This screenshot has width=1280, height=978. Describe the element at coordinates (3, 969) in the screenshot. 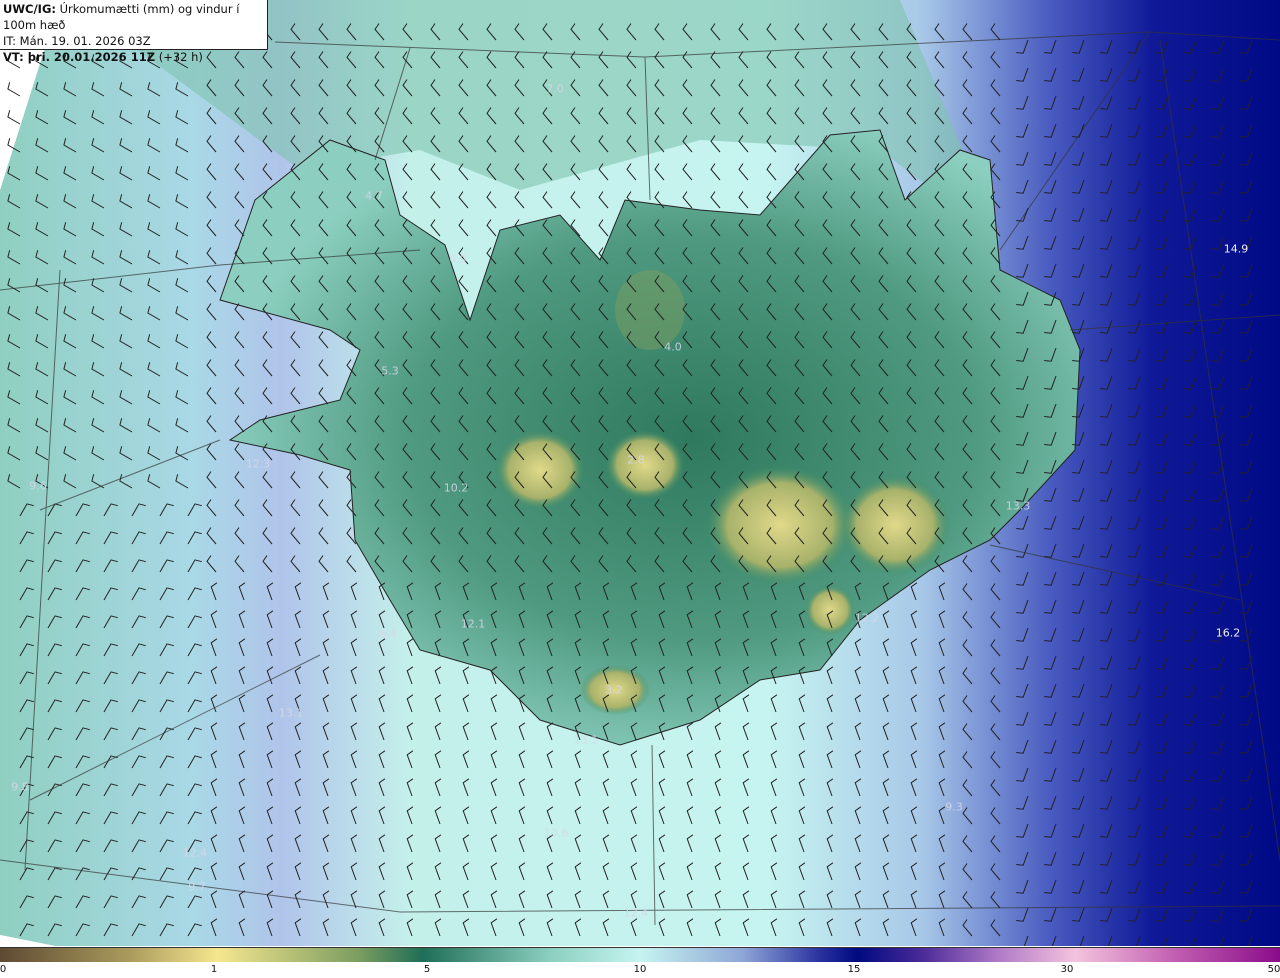

I see `colorbar-tick-label: 0` at that location.